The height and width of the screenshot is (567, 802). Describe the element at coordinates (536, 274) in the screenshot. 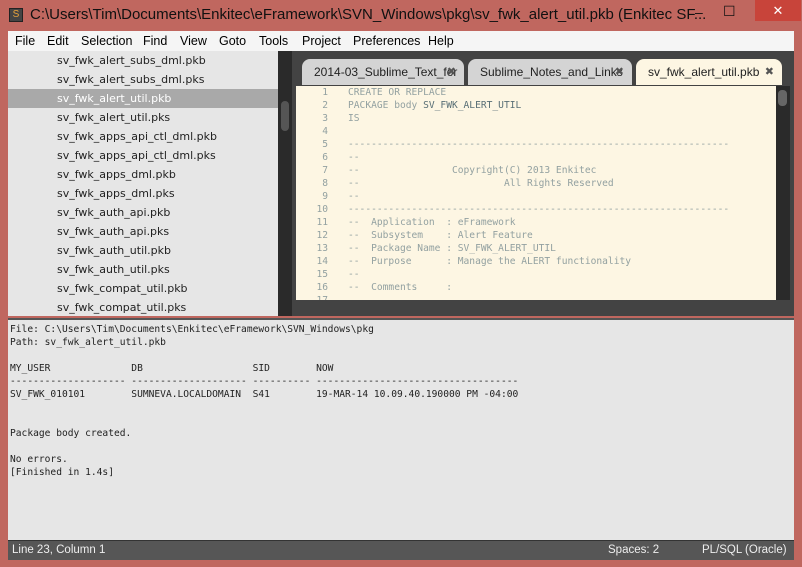

I see `code-line: 15 --` at that location.